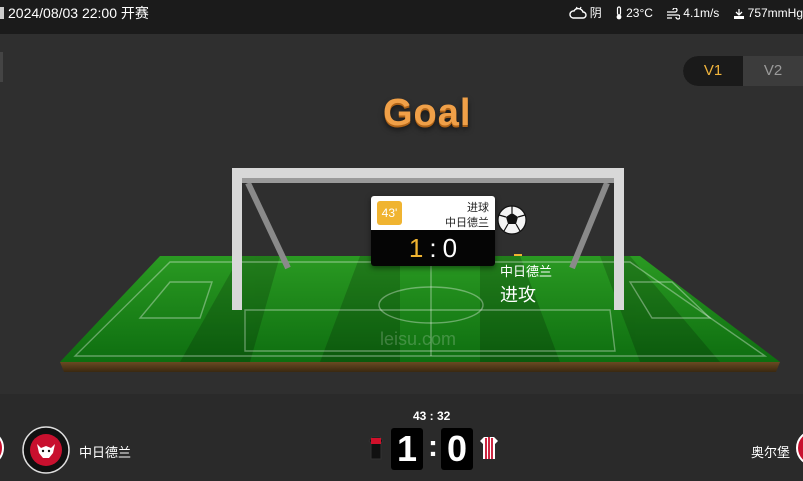 This screenshot has height=481, width=803. Describe the element at coordinates (46, 450) in the screenshot. I see `home-team-logo` at that location.